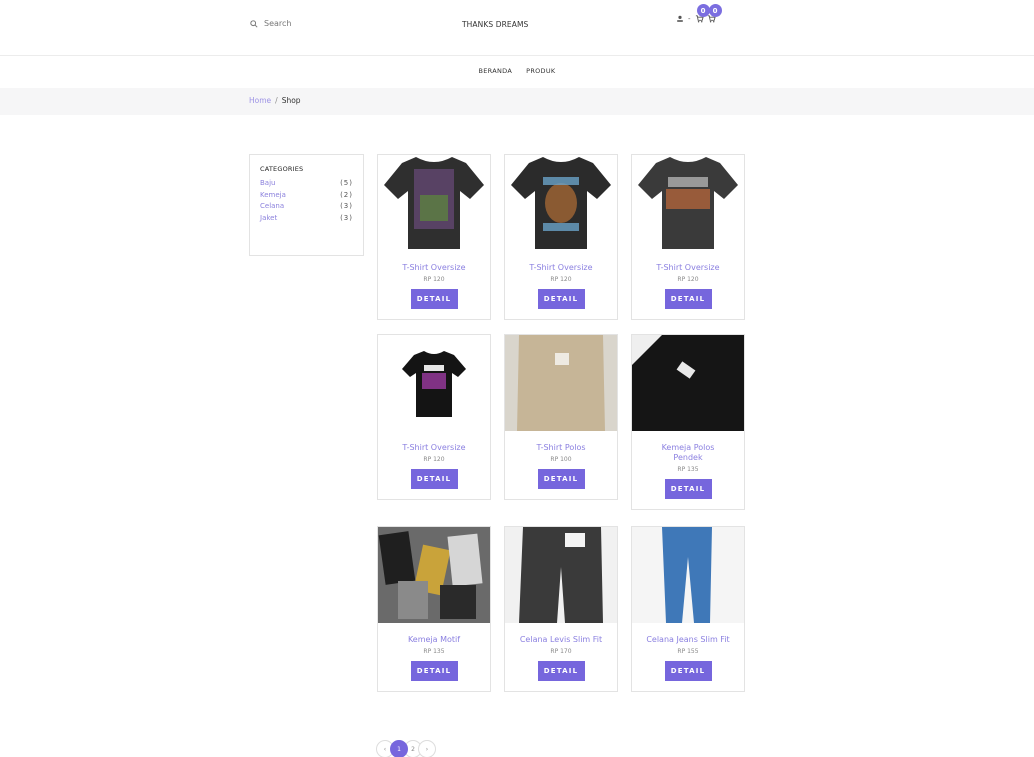 The width and height of the screenshot is (1034, 757). I want to click on cart-link: 0, so click(714, 13).